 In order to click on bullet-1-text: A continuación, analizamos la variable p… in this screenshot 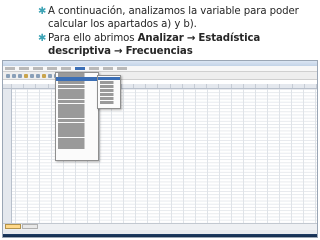, I will do `click(173, 18)`.